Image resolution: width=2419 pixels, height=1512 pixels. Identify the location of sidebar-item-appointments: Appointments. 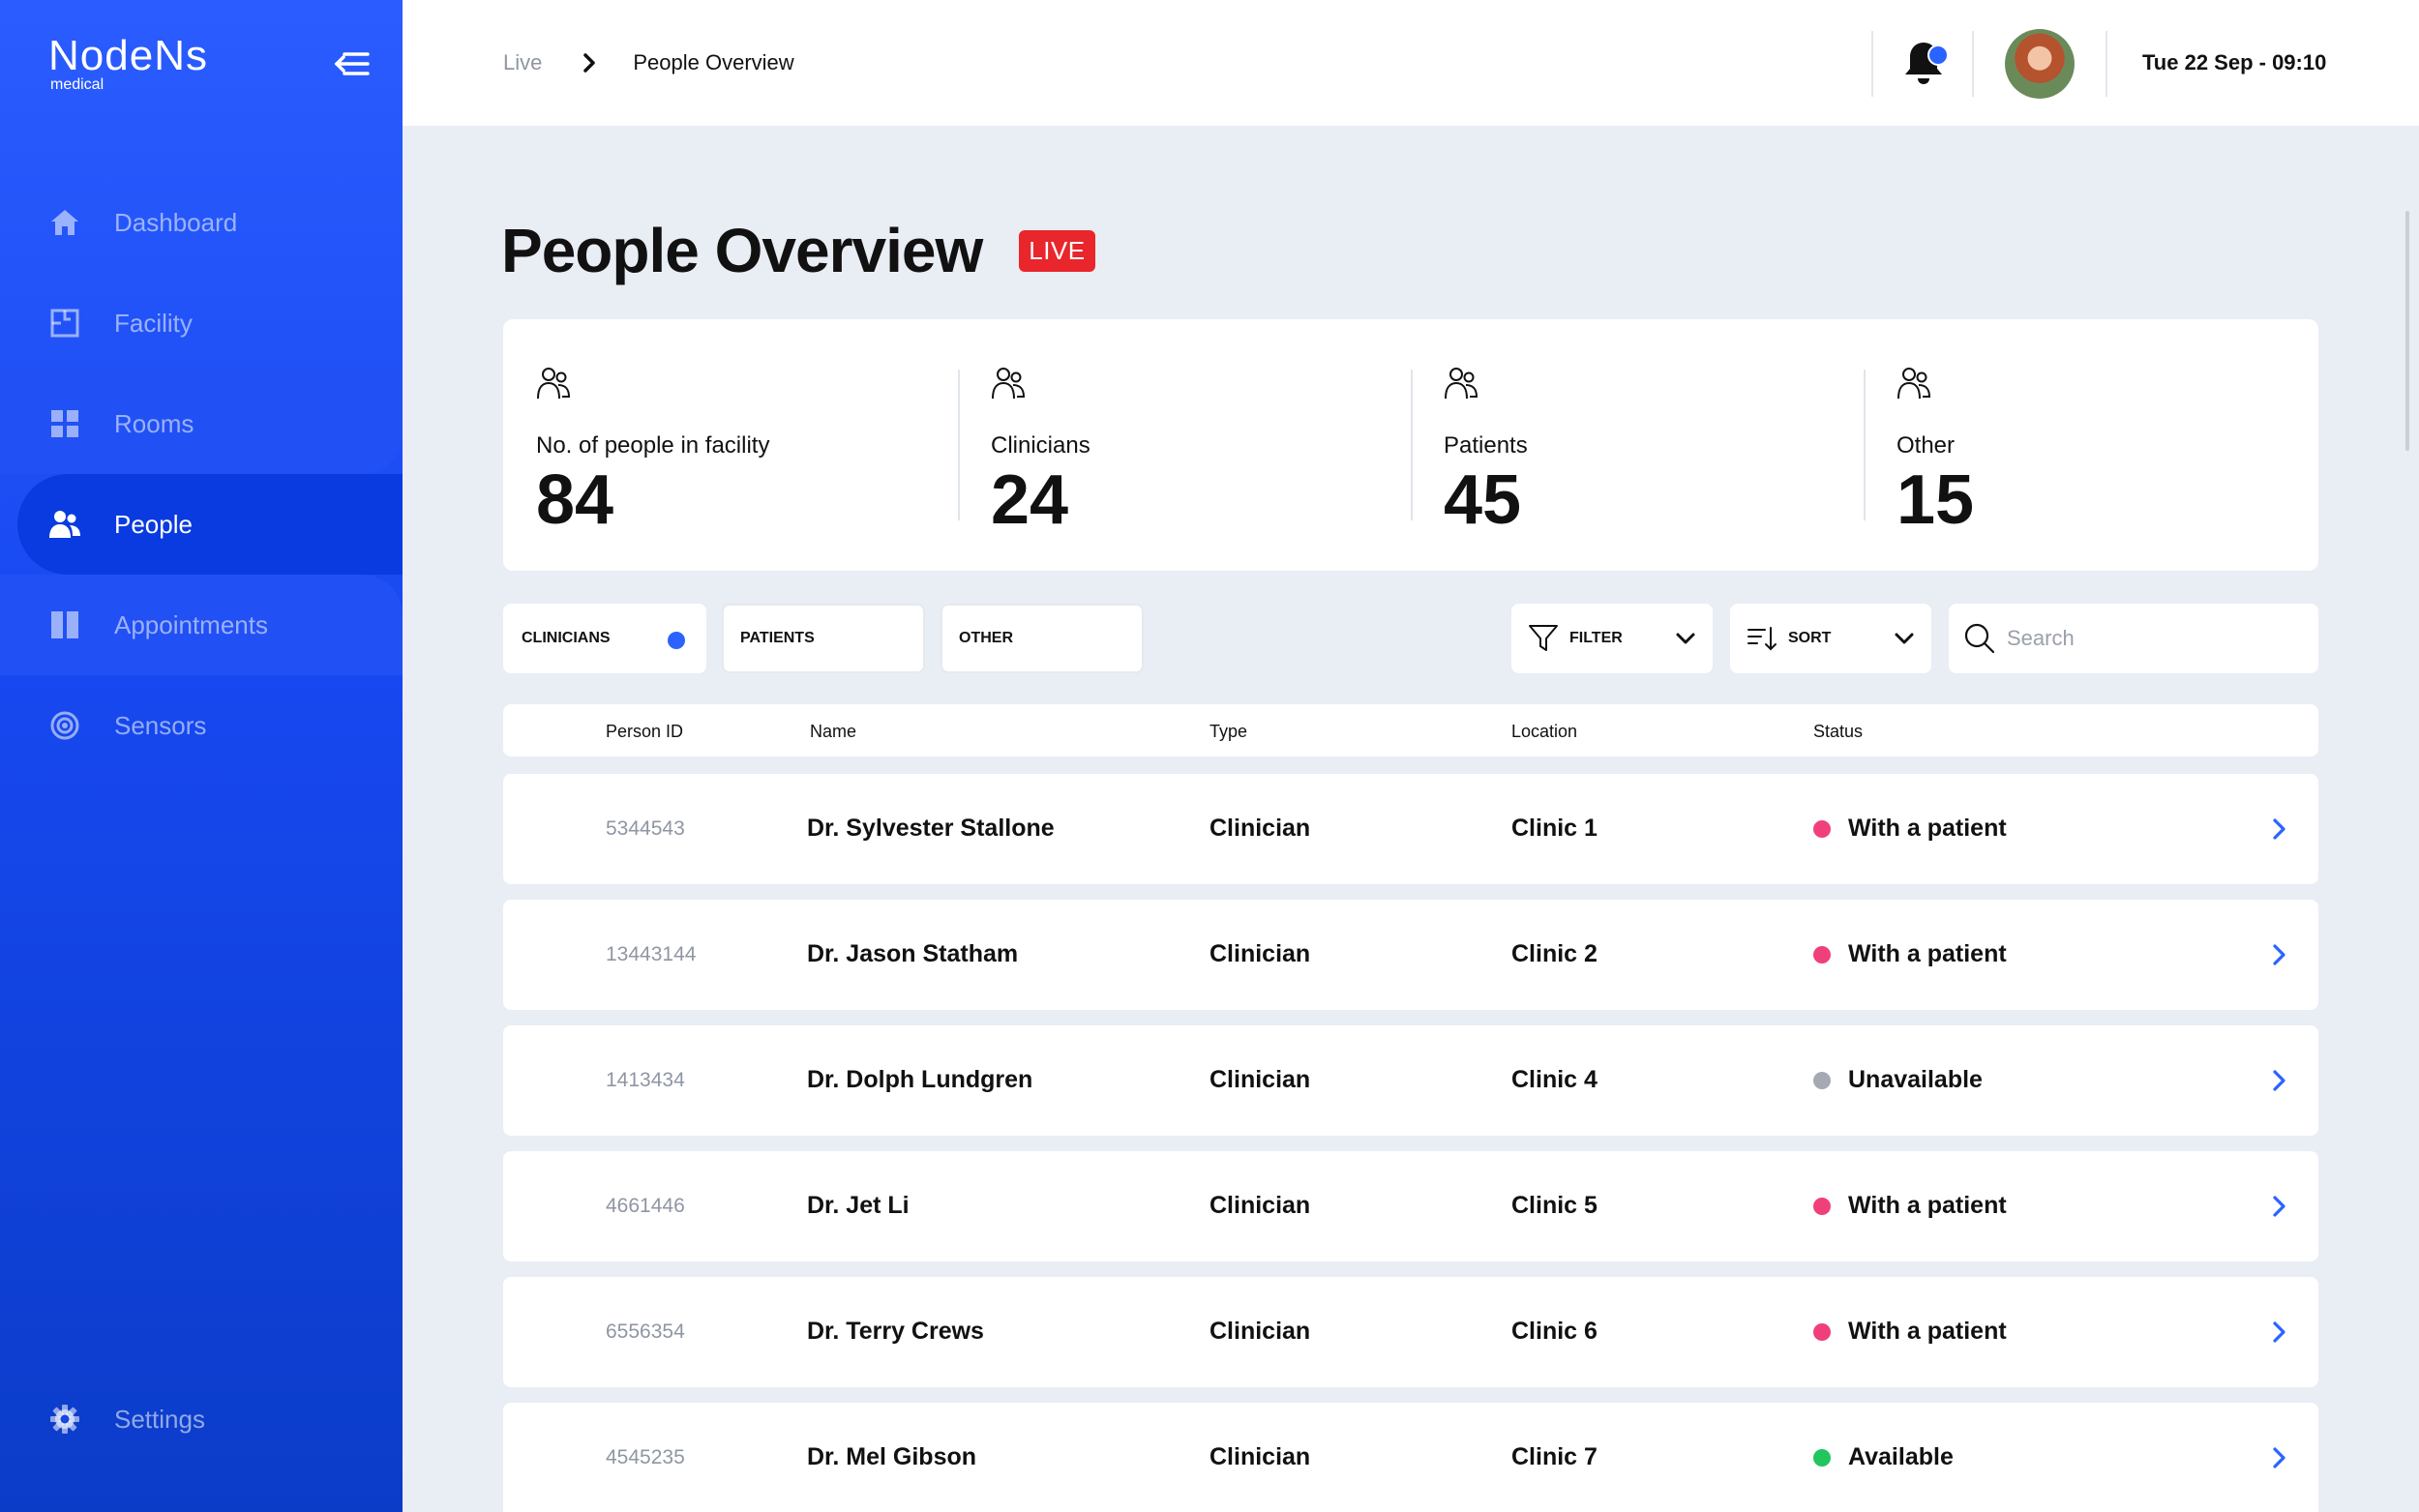
(202, 625).